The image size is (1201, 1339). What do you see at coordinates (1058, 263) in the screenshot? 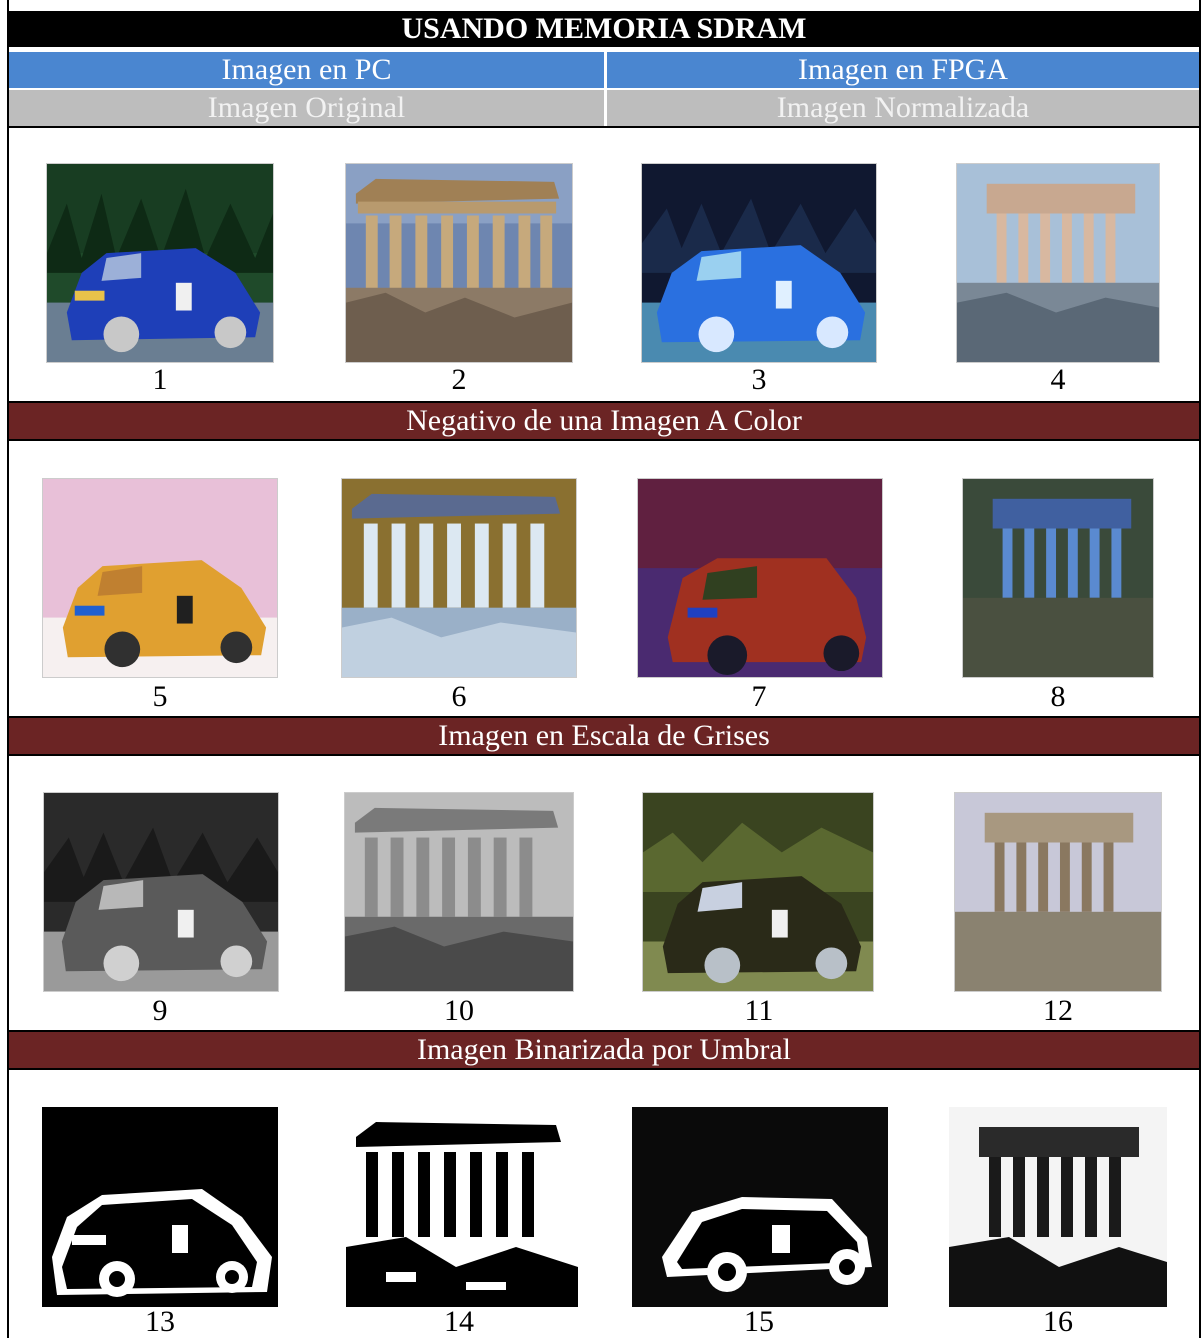
I see `image-parthenon-fpga` at bounding box center [1058, 263].